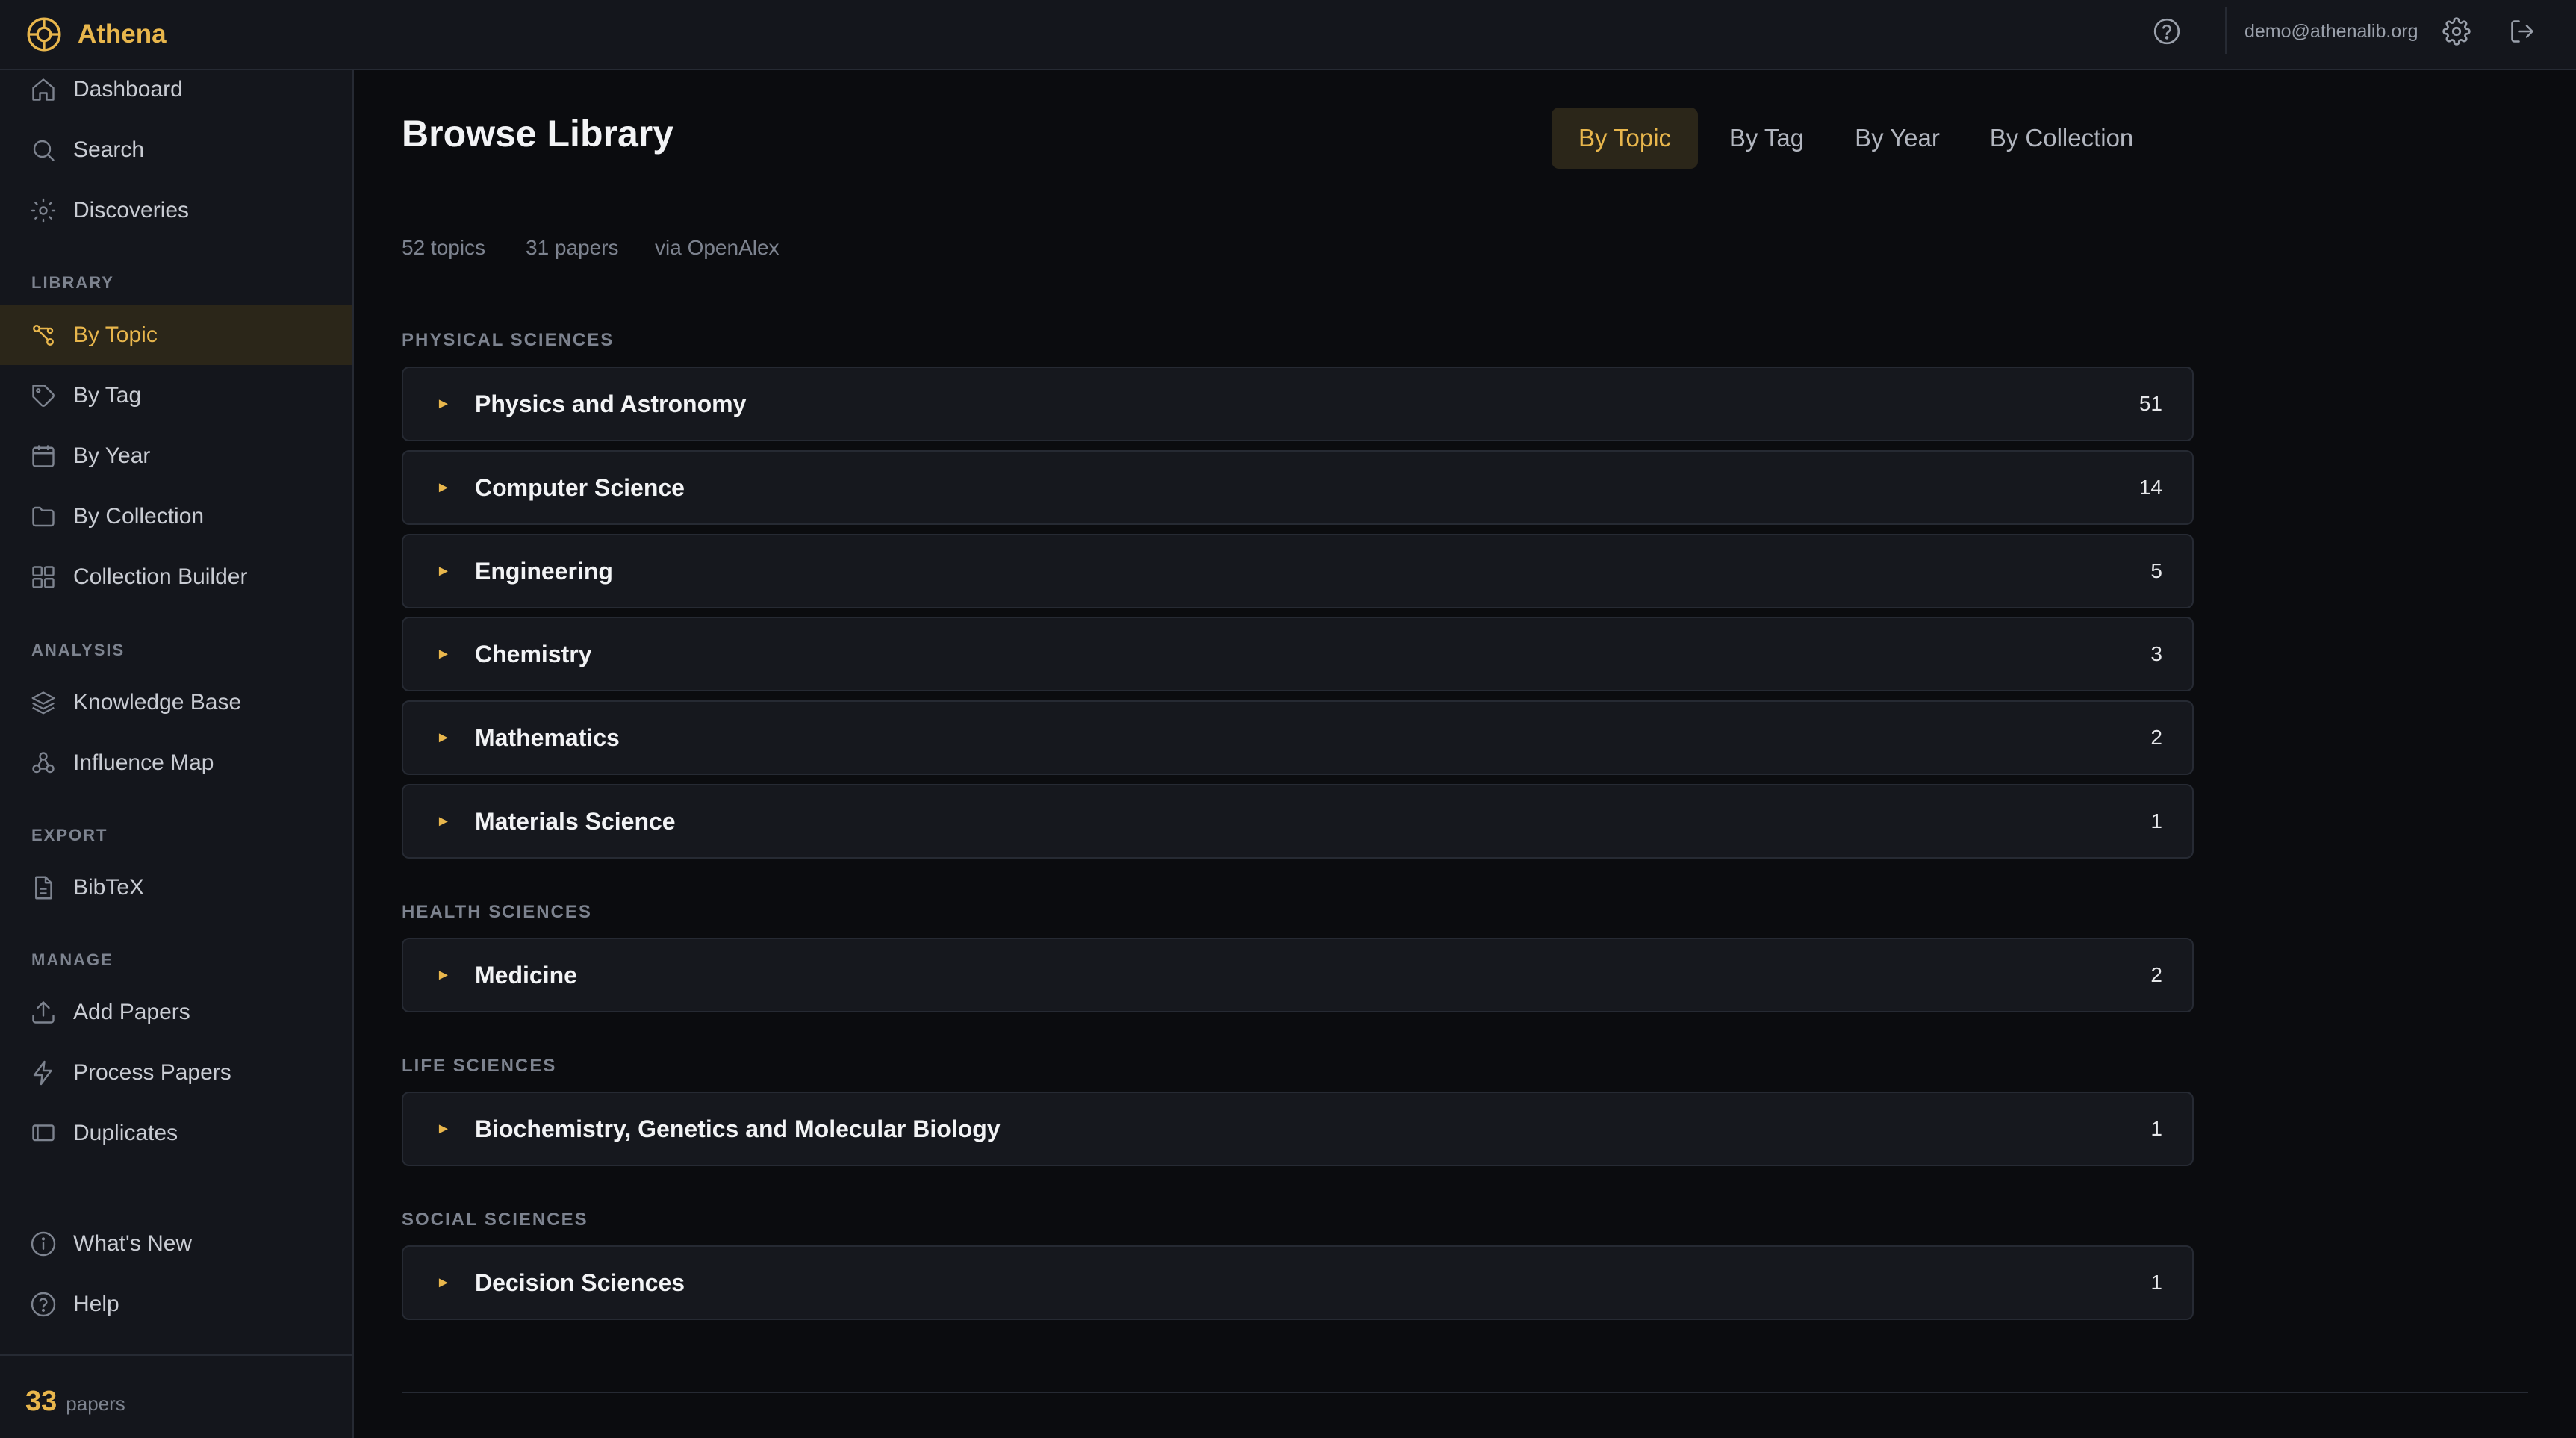  Describe the element at coordinates (176, 888) in the screenshot. I see `nav-bibtex: BibTeX` at that location.